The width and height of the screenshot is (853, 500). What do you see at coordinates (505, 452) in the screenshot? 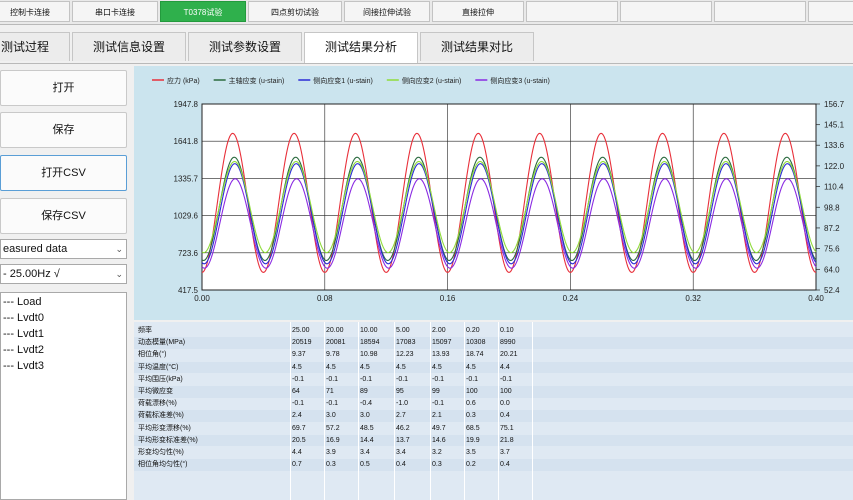
I see `table-cell: 3.7` at bounding box center [505, 452].